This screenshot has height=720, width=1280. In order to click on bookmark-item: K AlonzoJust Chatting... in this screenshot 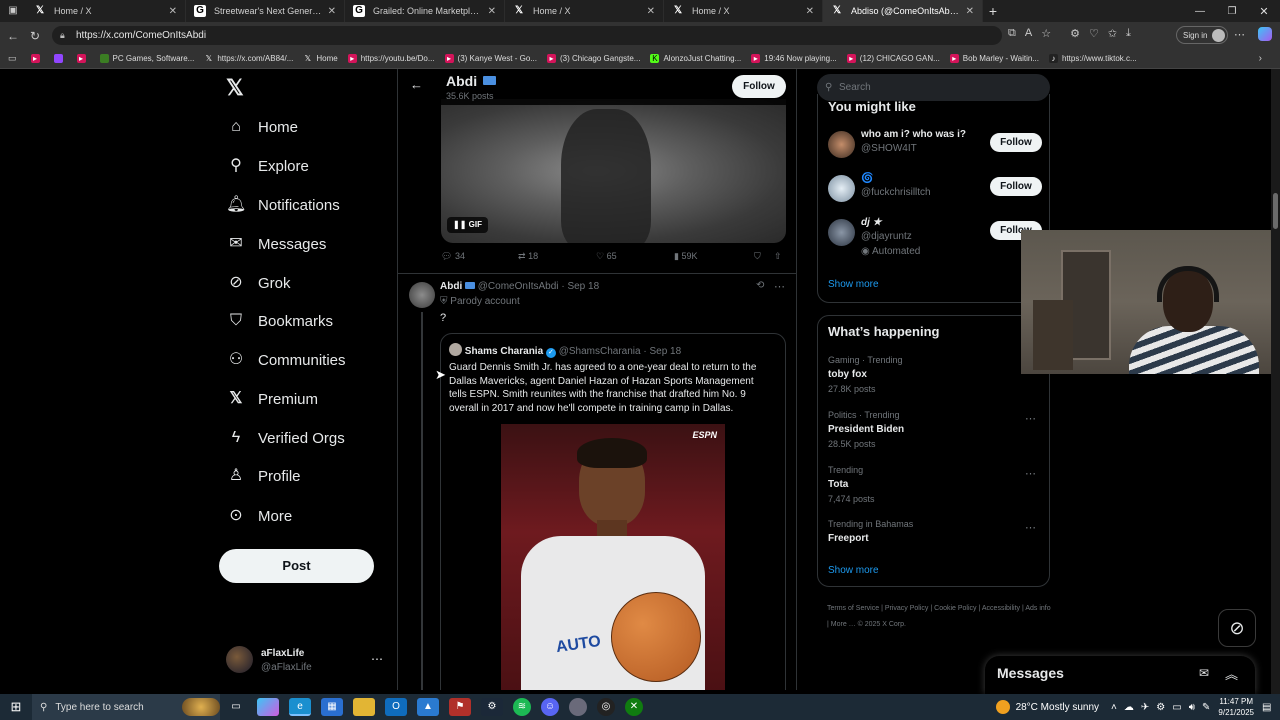, I will do `click(695, 58)`.